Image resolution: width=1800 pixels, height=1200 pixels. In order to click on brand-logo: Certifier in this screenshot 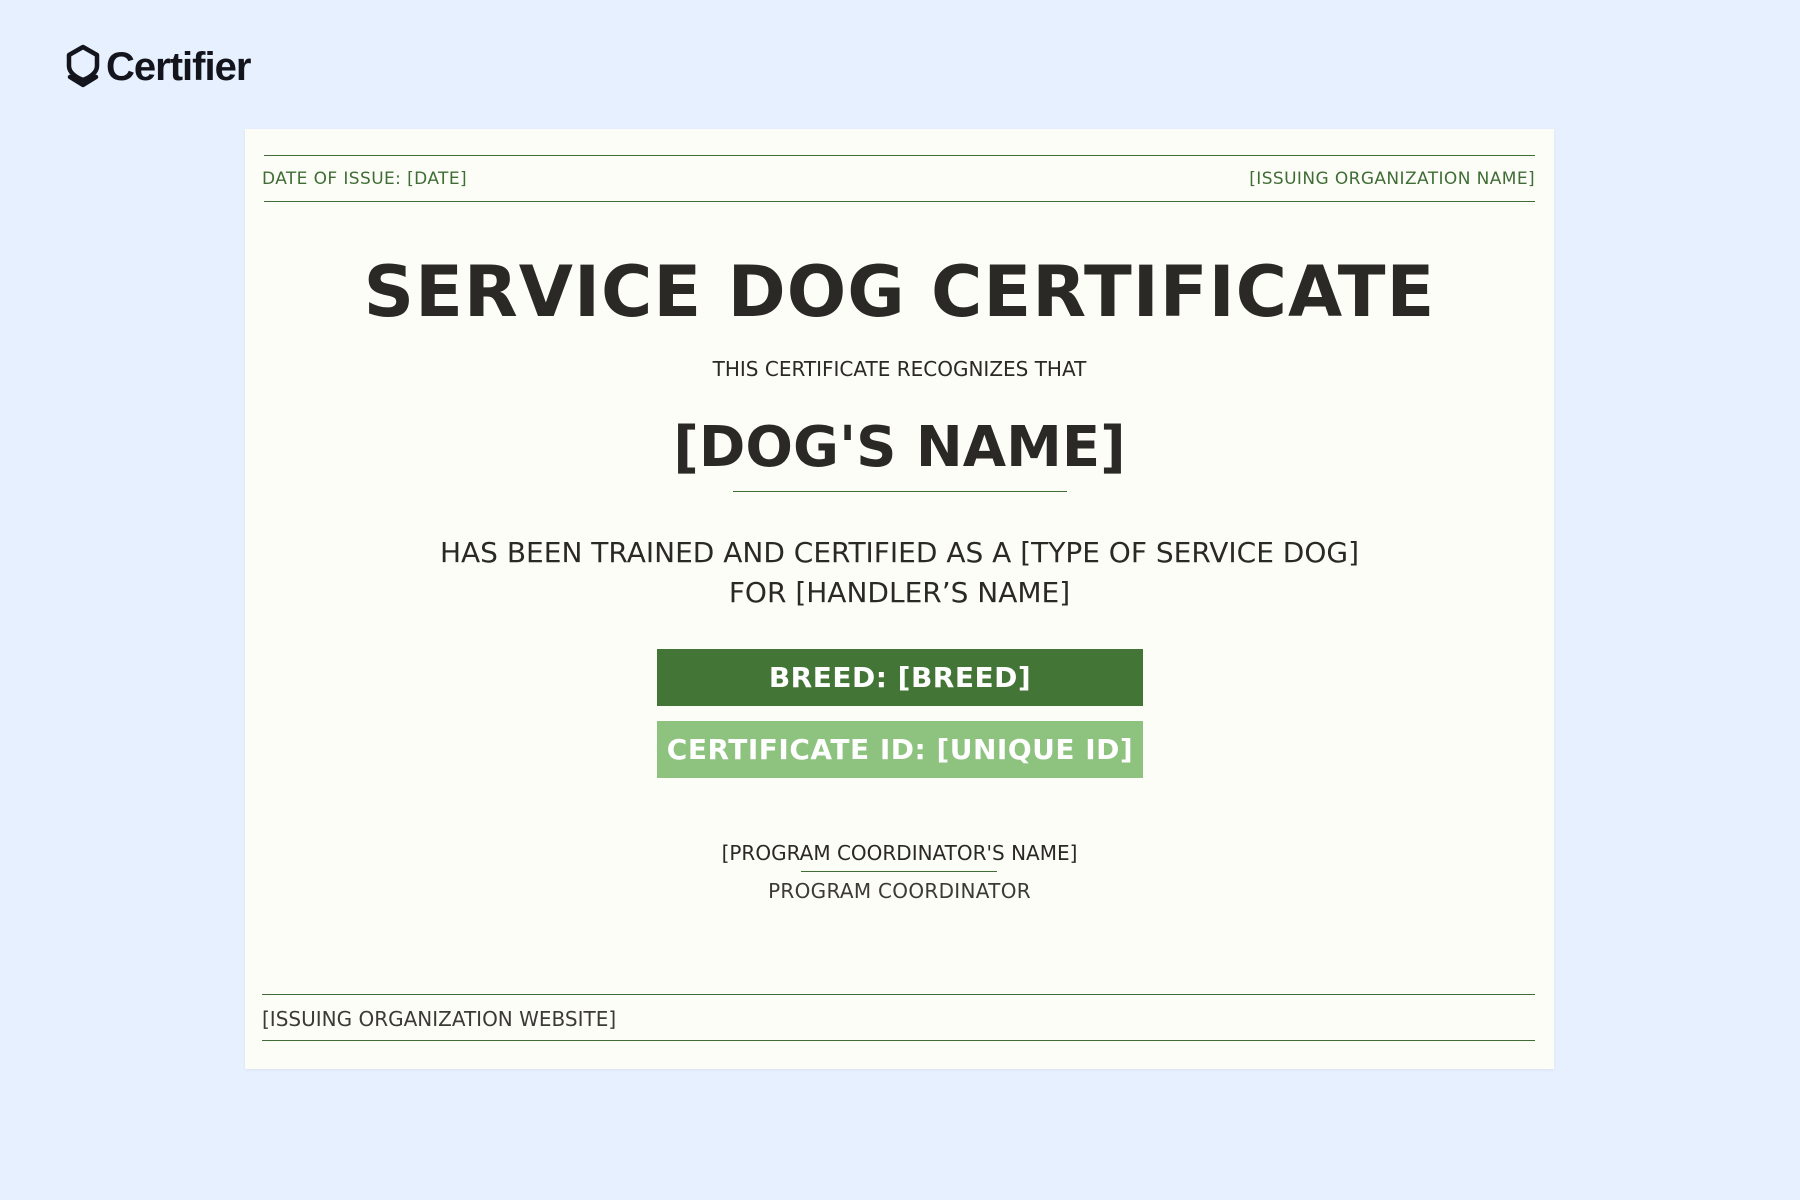, I will do `click(158, 67)`.